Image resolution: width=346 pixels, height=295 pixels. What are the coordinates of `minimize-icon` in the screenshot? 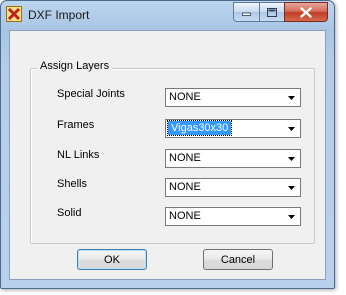 It's located at (246, 14).